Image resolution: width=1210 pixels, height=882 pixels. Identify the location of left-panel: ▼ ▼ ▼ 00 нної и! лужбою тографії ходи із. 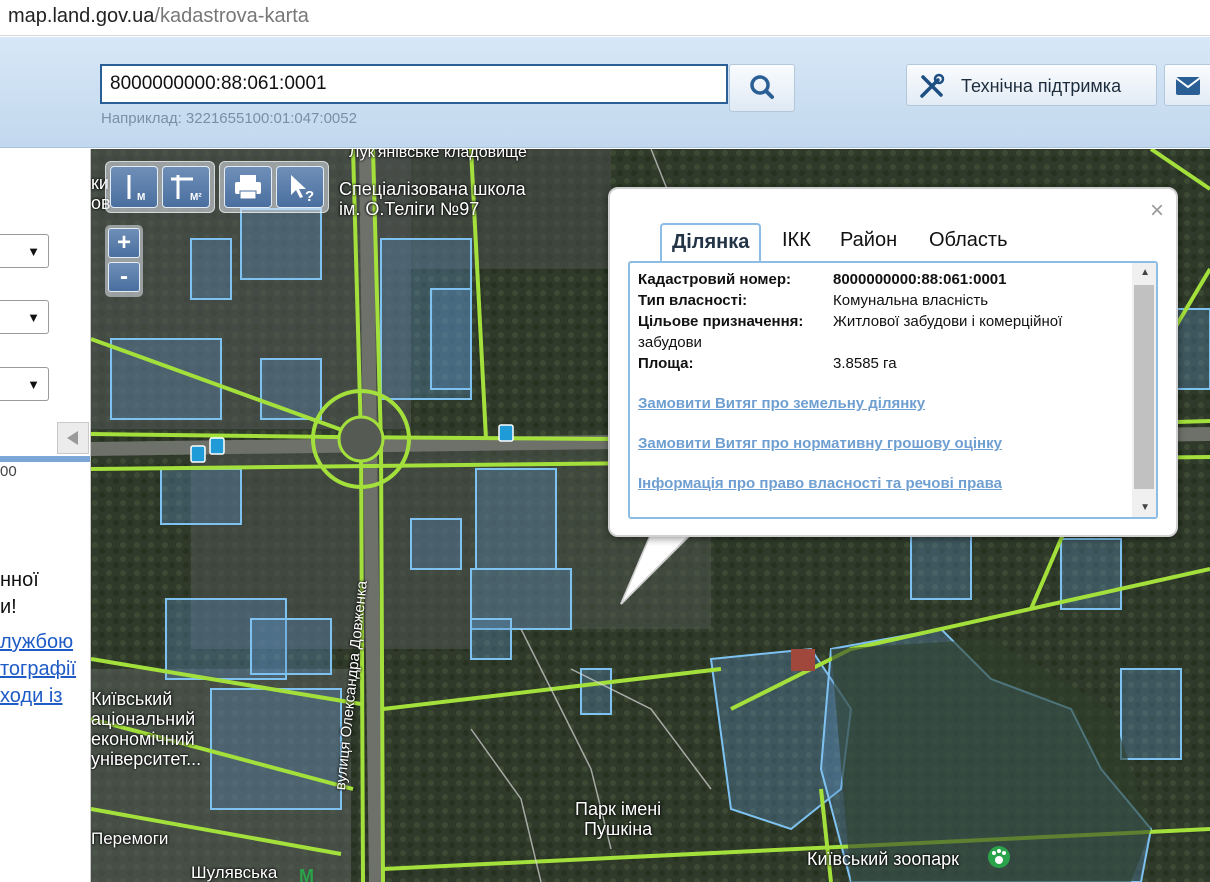
(45, 515).